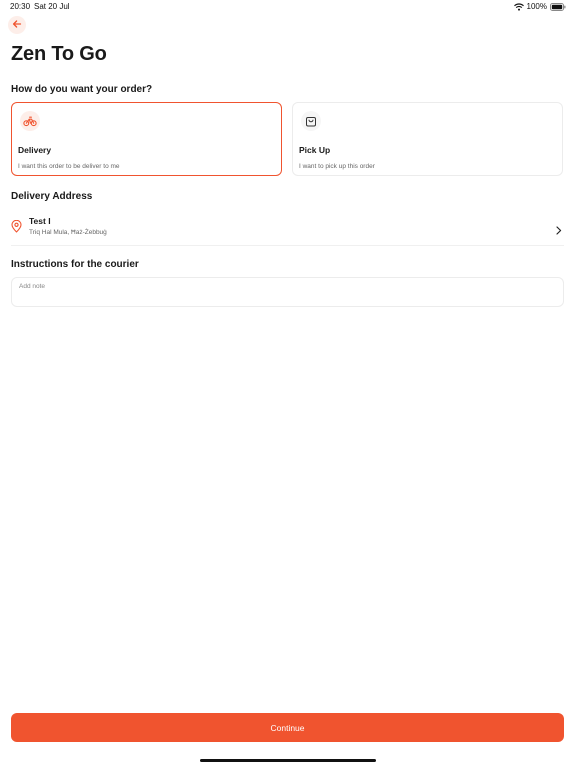 This screenshot has width=576, height=768. Describe the element at coordinates (20, 6) in the screenshot. I see `status-time: 20:30` at that location.